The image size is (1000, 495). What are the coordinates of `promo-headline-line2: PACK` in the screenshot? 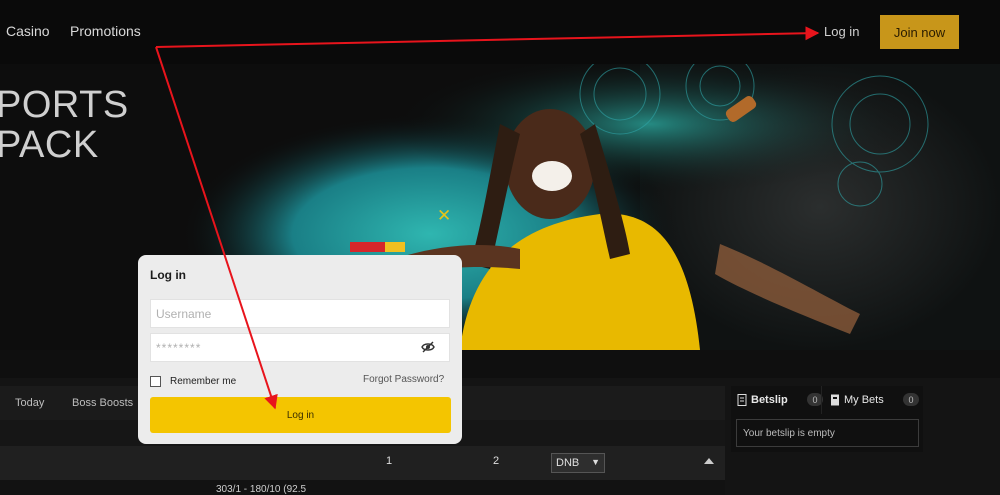 It's located at (49, 145).